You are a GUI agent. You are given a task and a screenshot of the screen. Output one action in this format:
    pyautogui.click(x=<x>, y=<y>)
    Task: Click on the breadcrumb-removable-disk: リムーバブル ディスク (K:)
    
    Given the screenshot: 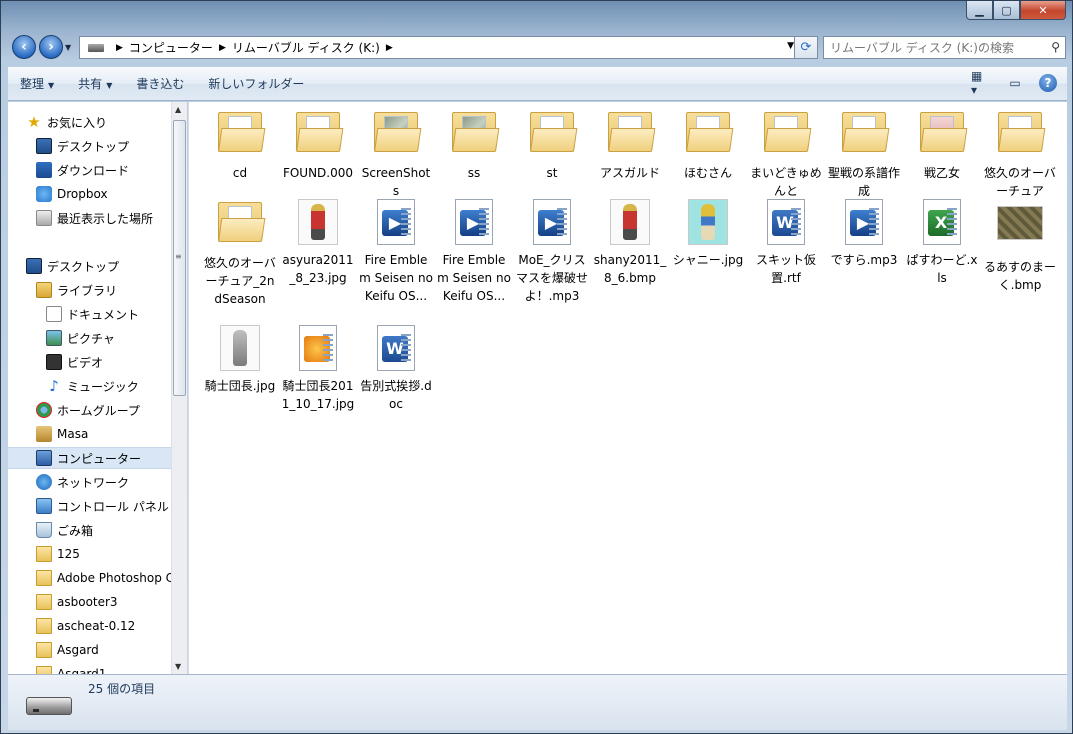 What is the action you would take?
    pyautogui.click(x=306, y=47)
    